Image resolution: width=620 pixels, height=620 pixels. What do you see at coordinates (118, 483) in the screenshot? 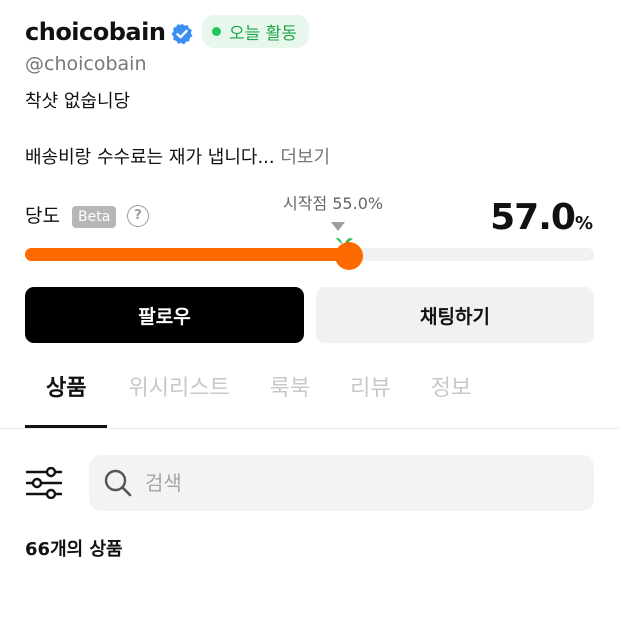
I see `search-icon` at bounding box center [118, 483].